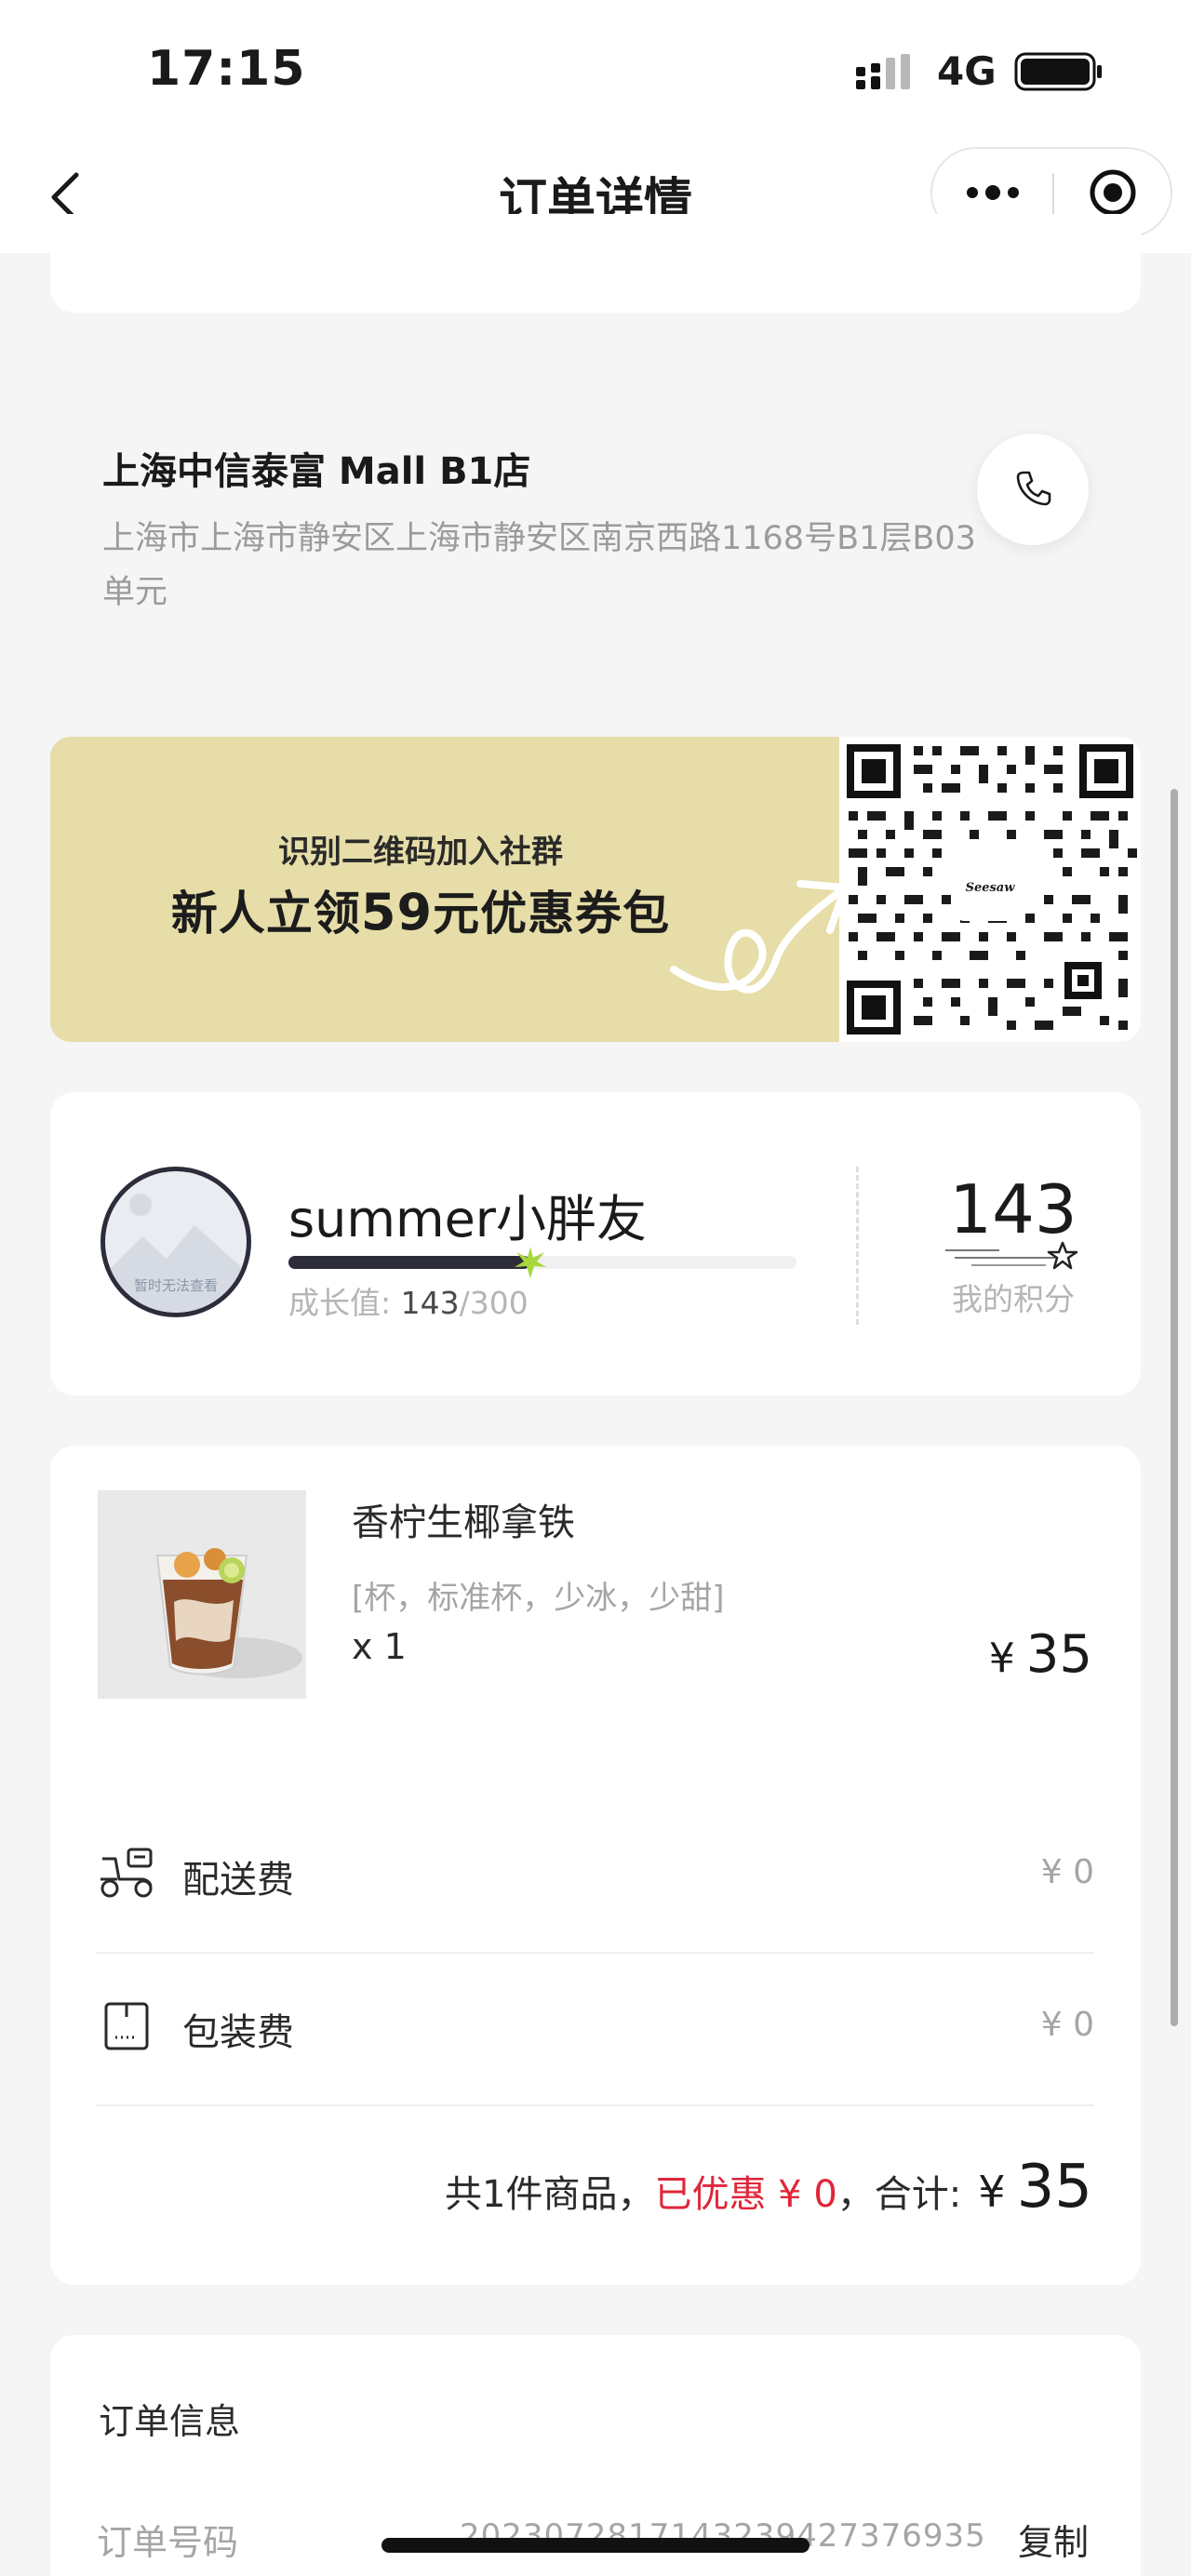 This screenshot has height=2576, width=1191. I want to click on order-number-label: 订单号码, so click(168, 2542).